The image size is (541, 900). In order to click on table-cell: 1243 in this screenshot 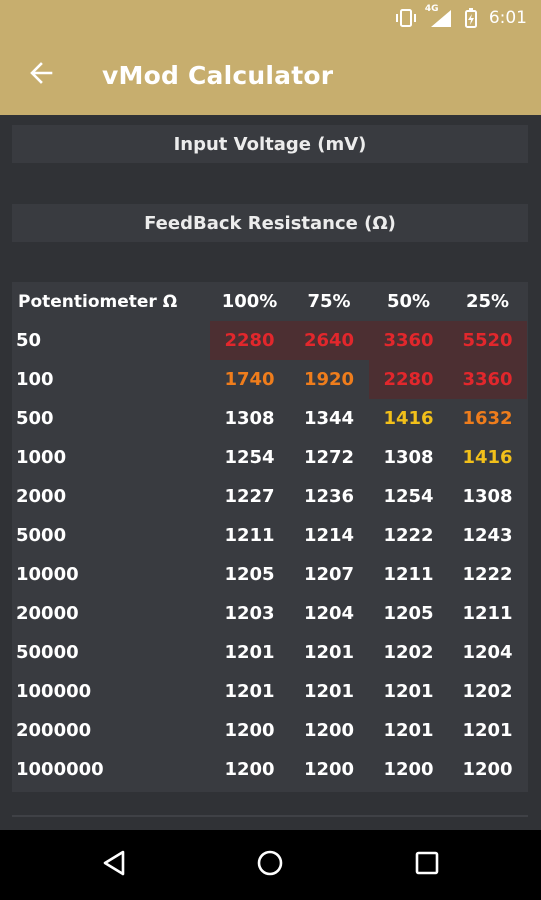, I will do `click(487, 535)`.